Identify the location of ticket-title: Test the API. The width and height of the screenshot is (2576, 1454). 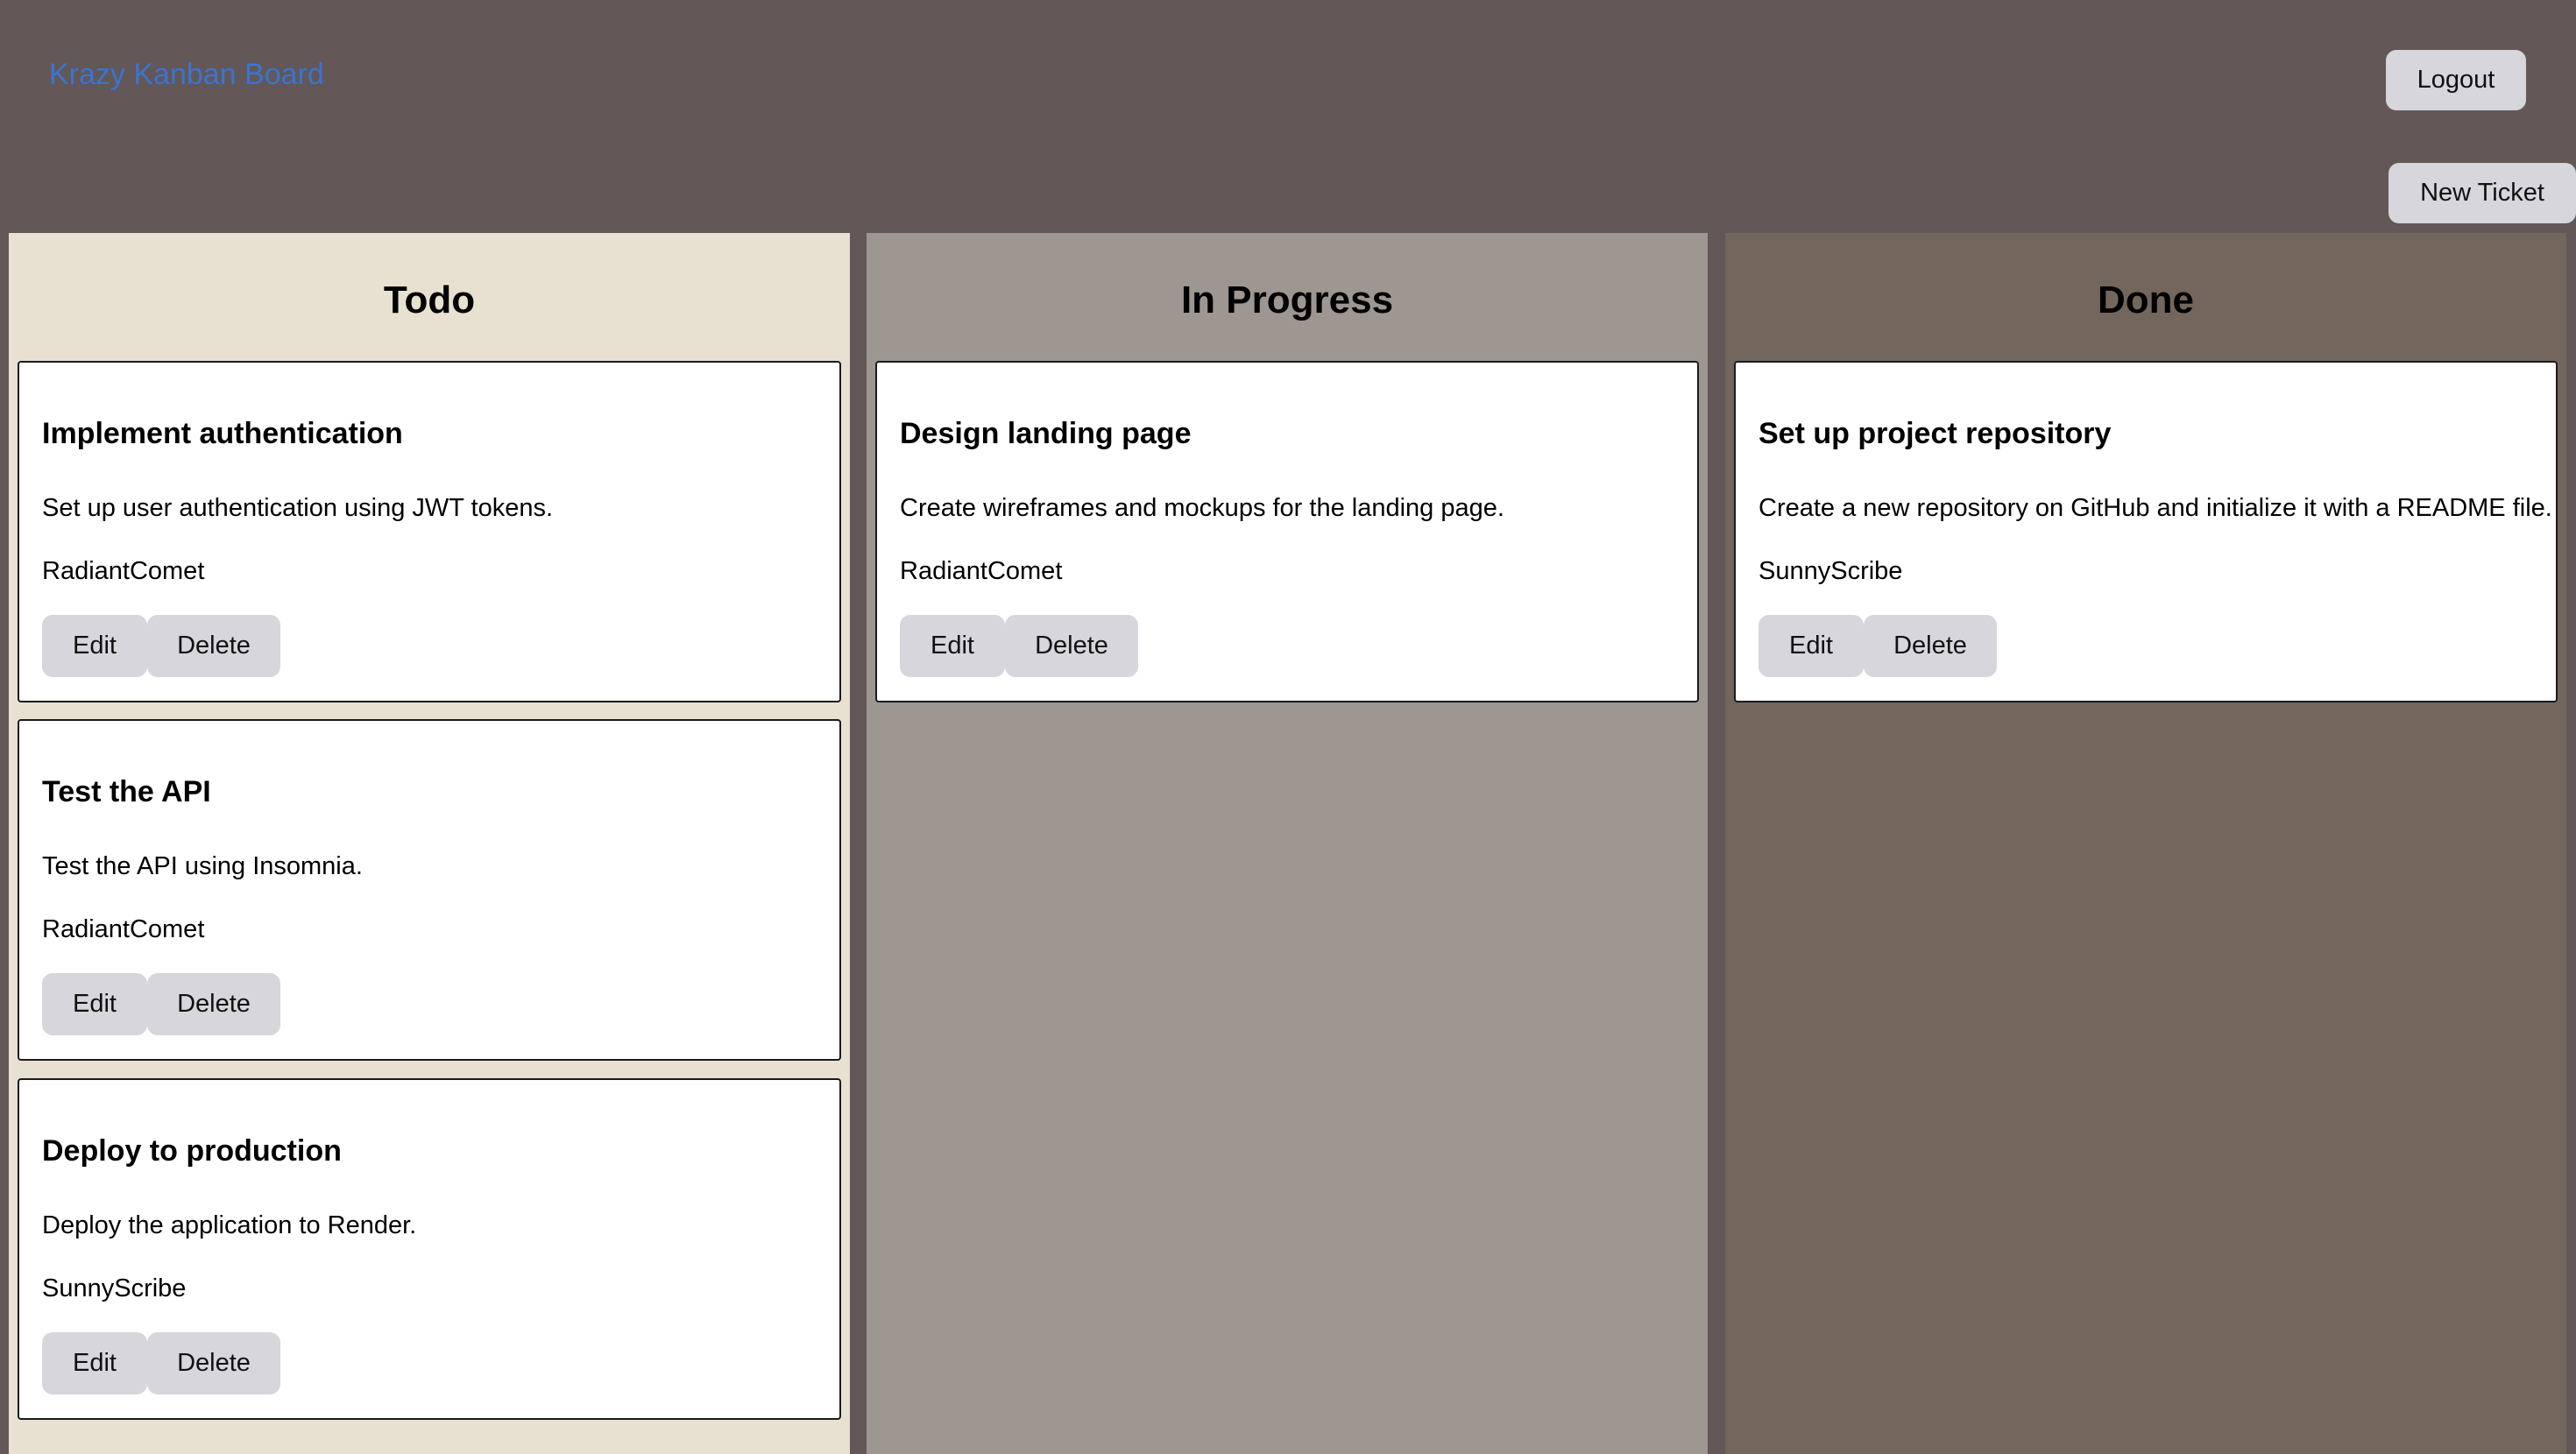
(126, 791).